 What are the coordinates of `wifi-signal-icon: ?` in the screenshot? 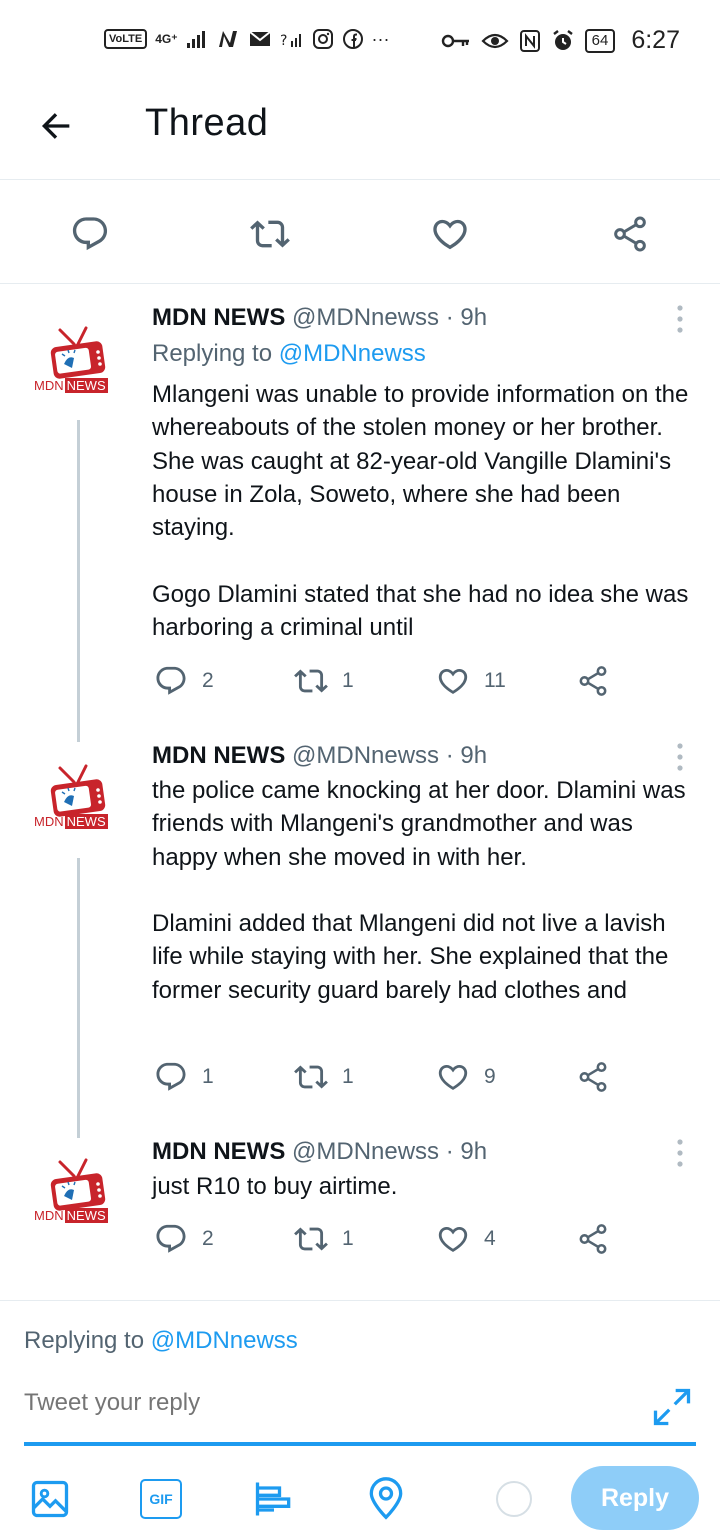 It's located at (290, 41).